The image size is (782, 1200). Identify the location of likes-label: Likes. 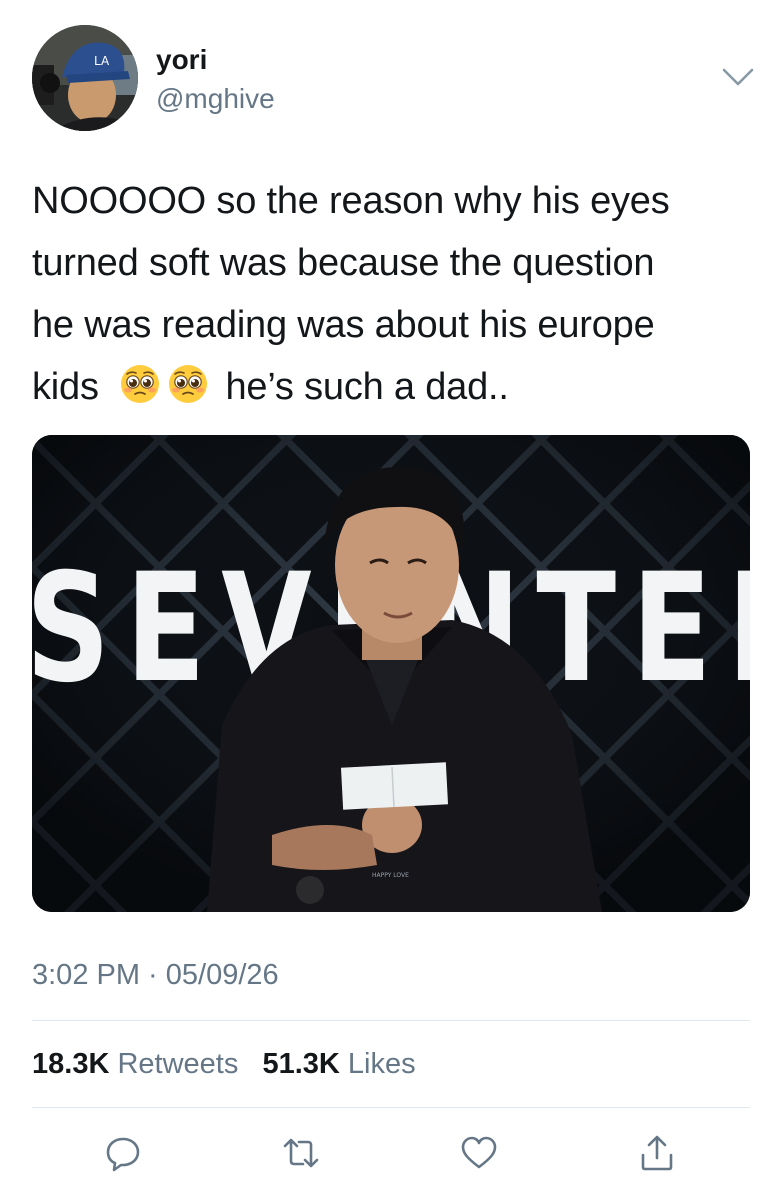
(382, 1064).